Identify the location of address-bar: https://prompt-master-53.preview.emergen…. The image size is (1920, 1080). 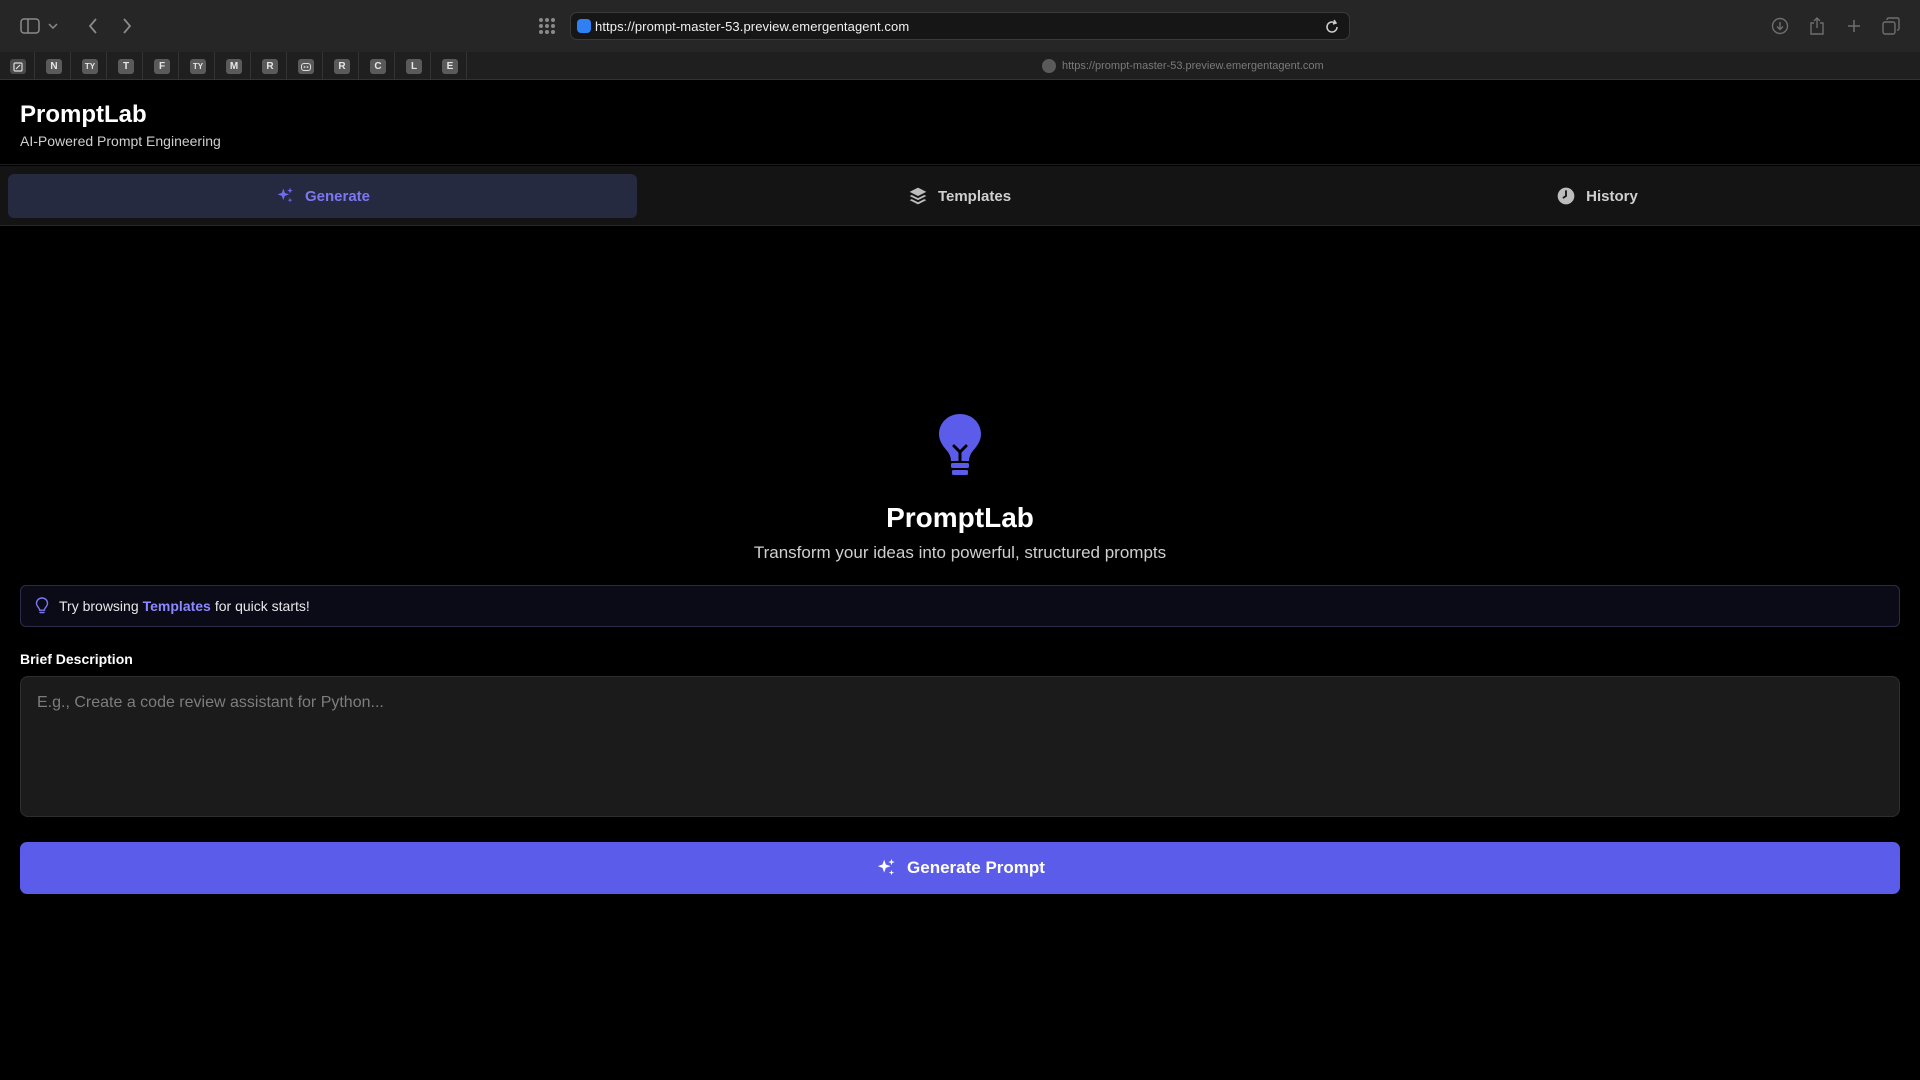
(960, 26).